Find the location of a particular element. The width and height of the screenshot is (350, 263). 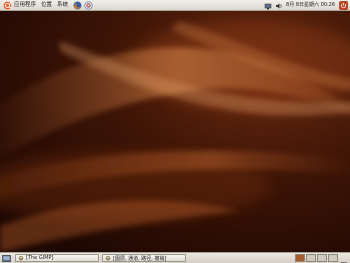

menu-applications: 应用程序 is located at coordinates (25, 5).